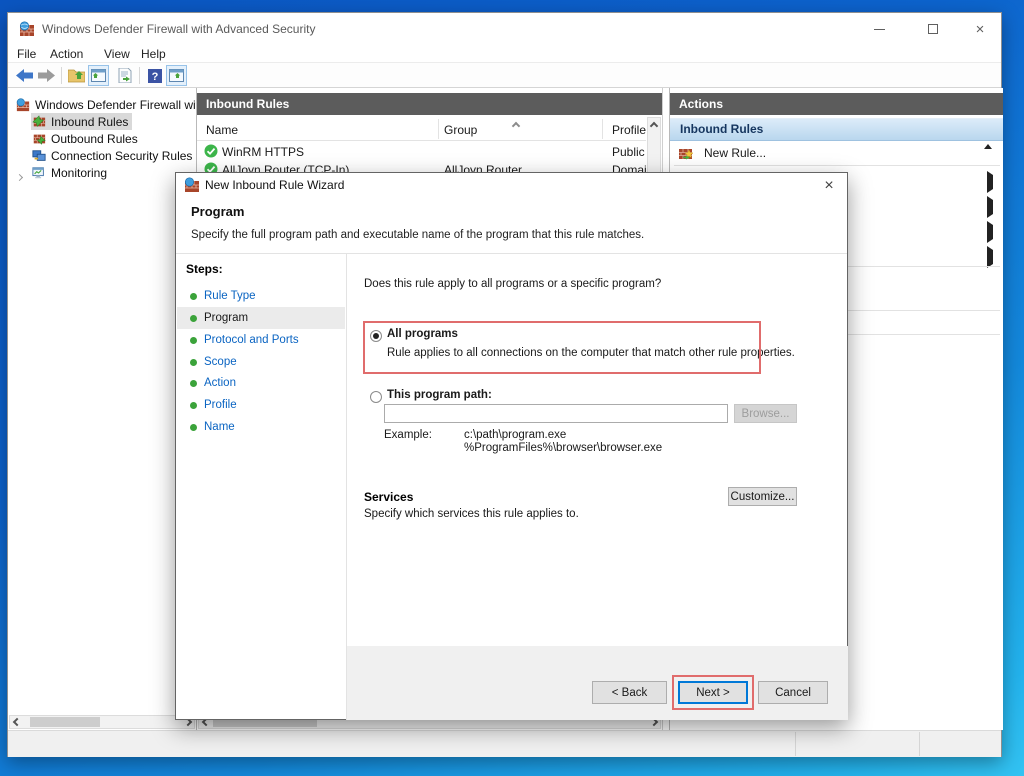  What do you see at coordinates (39, 155) in the screenshot?
I see `connection-security-icon` at bounding box center [39, 155].